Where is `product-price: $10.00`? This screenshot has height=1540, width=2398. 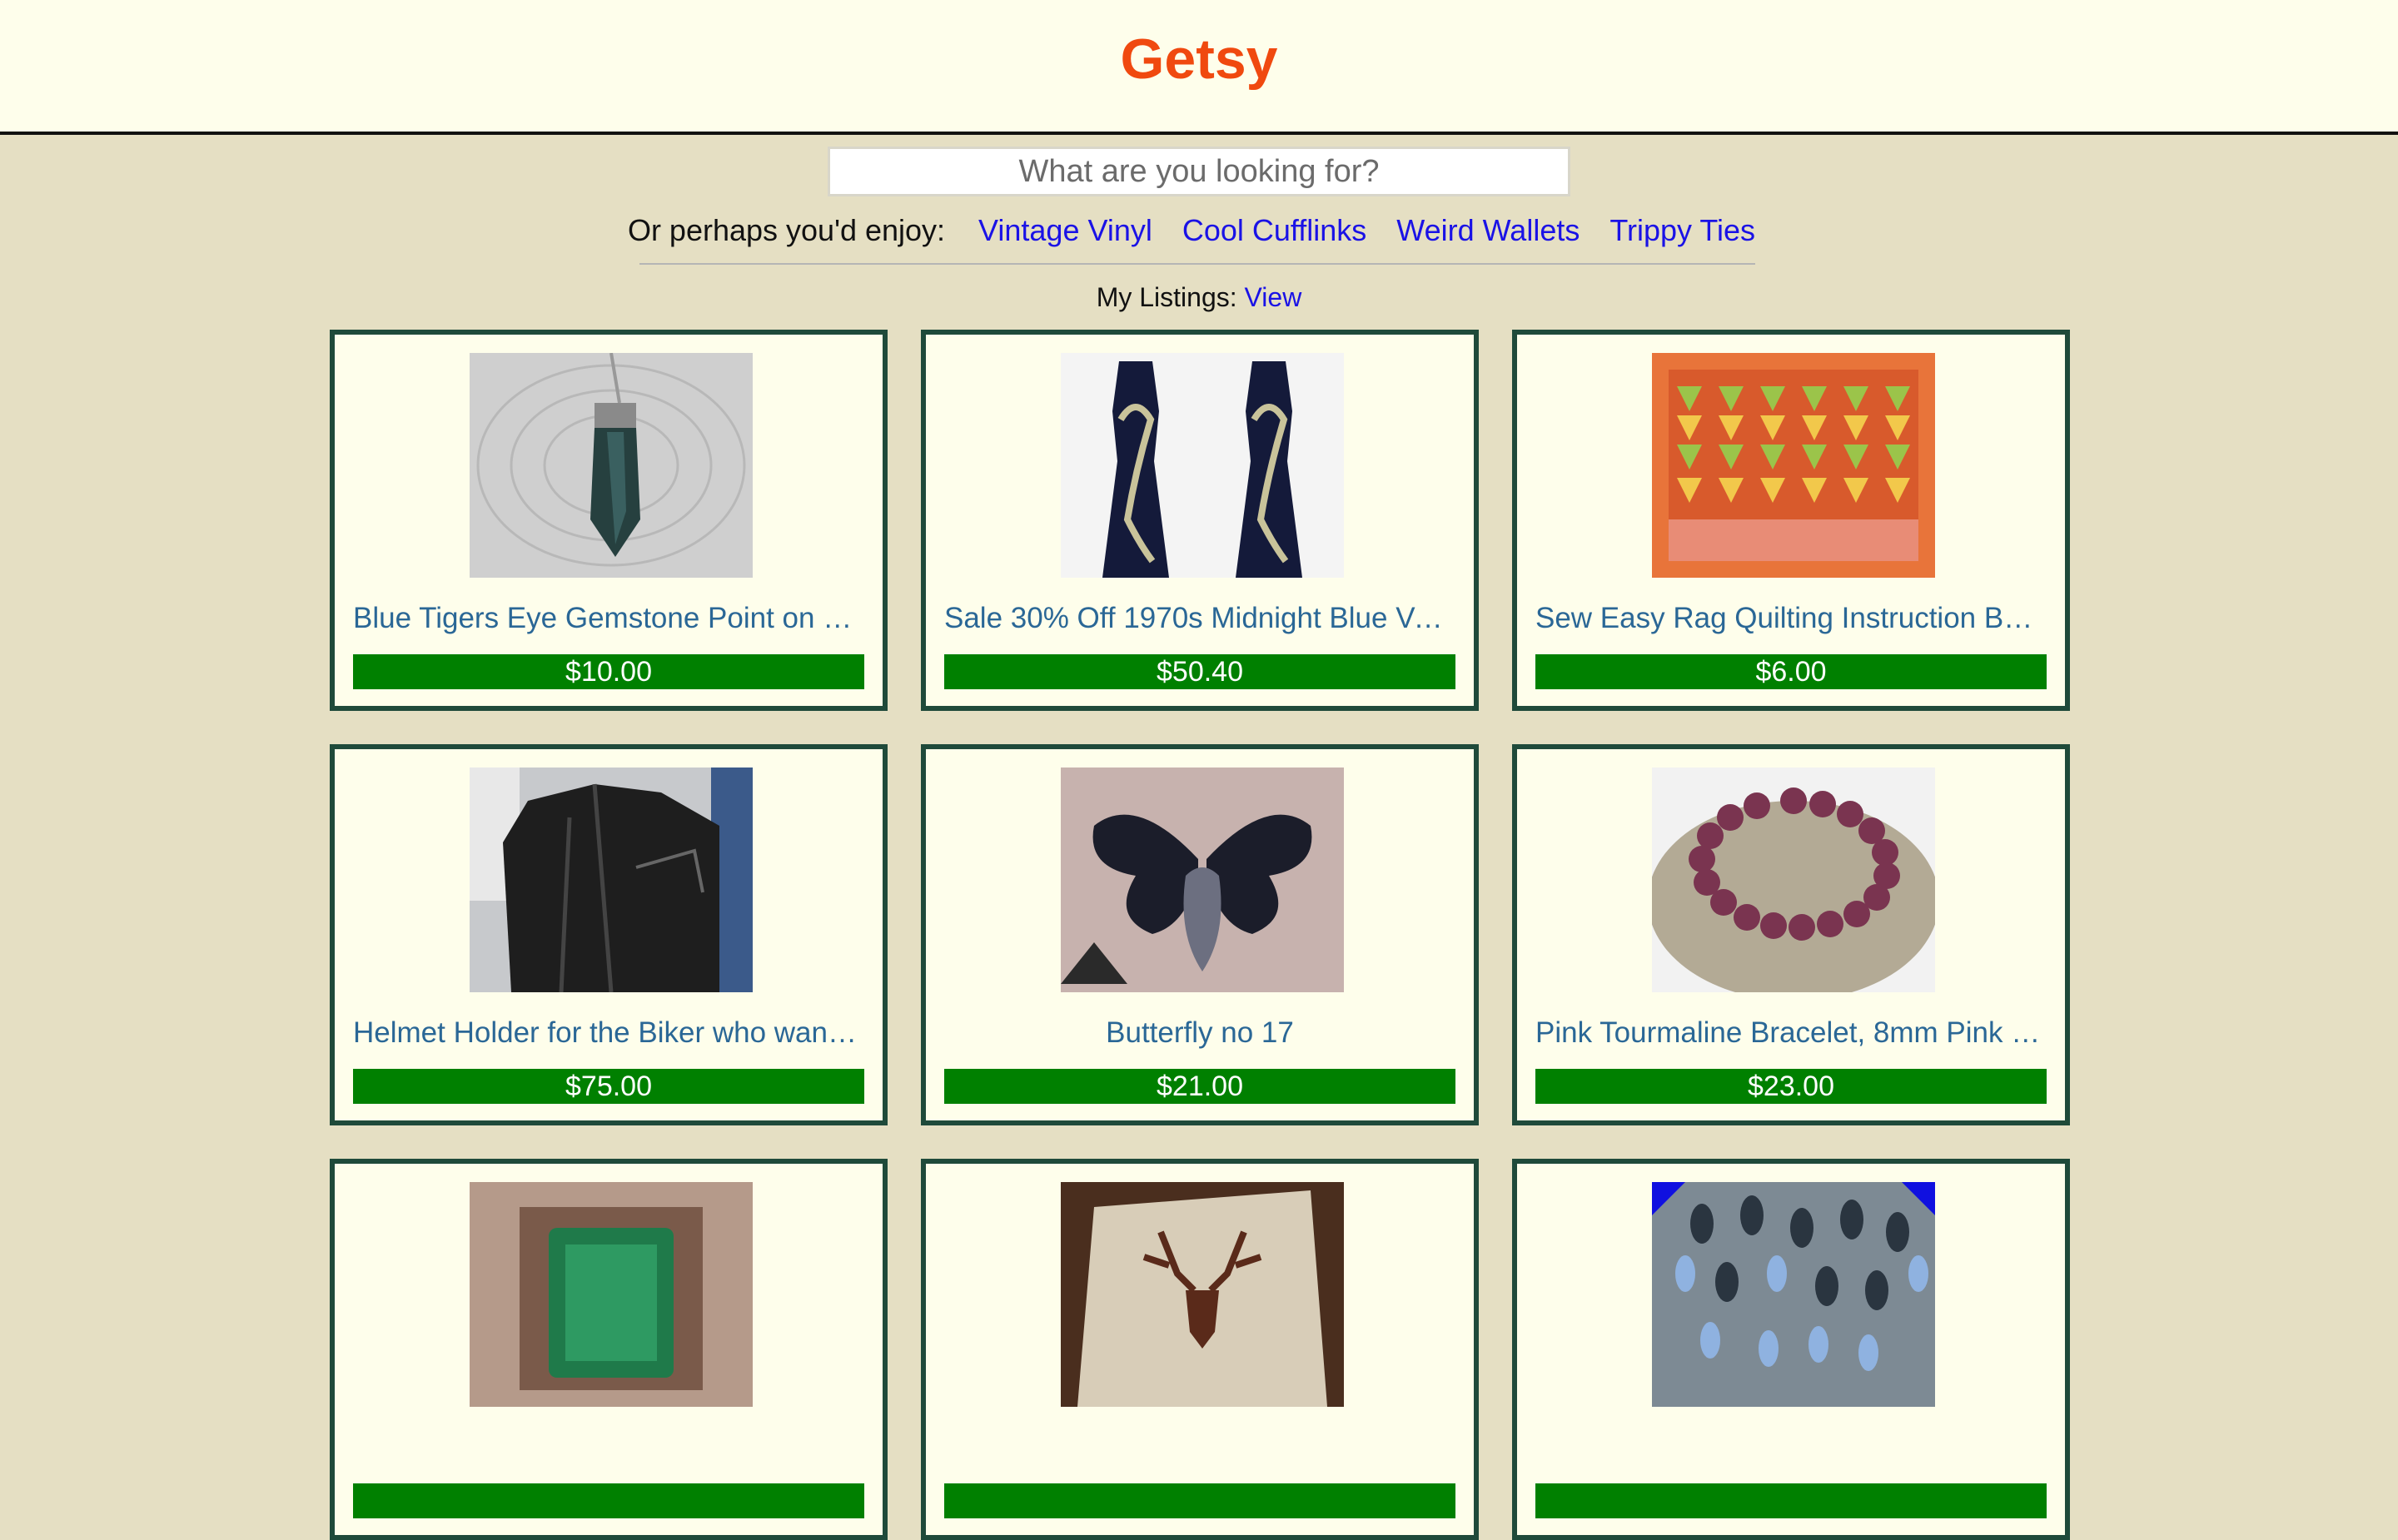 product-price: $10.00 is located at coordinates (608, 672).